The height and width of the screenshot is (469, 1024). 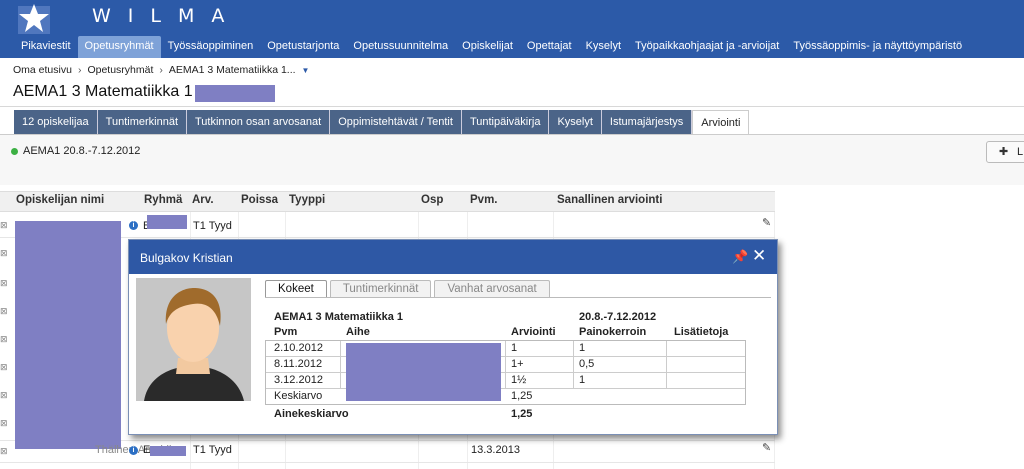 I want to click on status-dot-icon, so click(x=14, y=151).